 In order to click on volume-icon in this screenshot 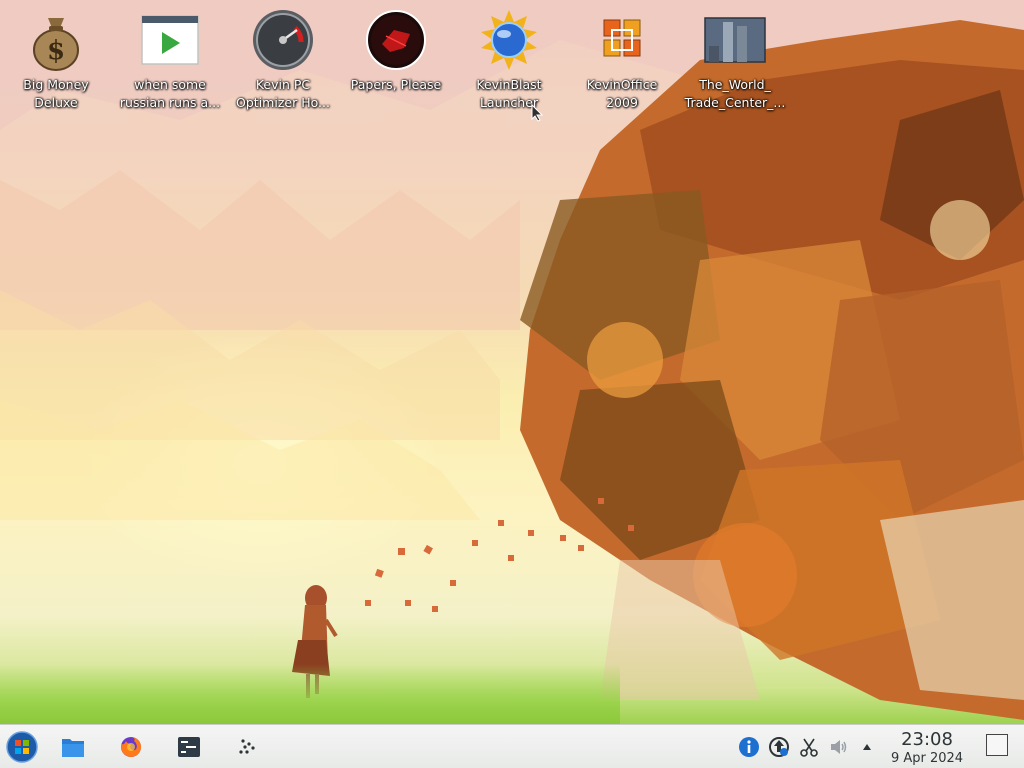, I will do `click(839, 747)`.